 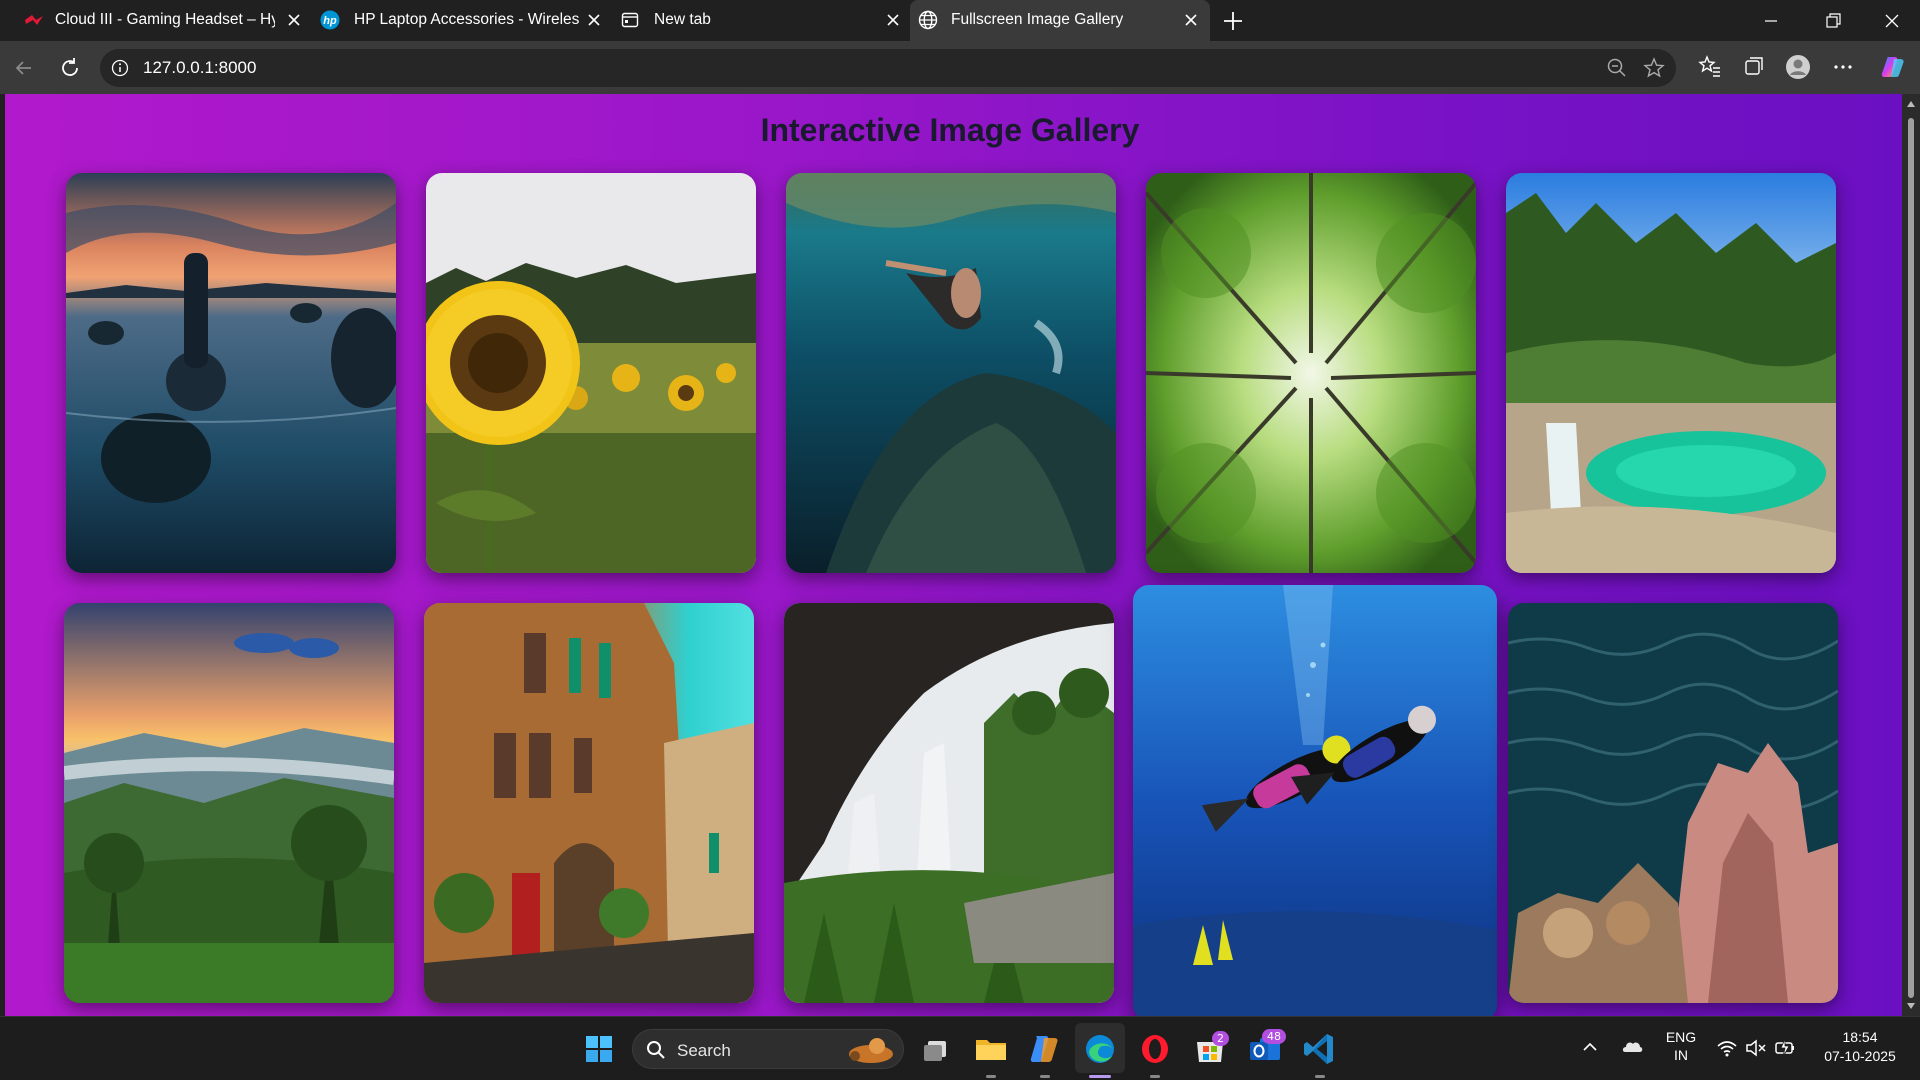 What do you see at coordinates (1893, 67) in the screenshot?
I see `copilot-icon` at bounding box center [1893, 67].